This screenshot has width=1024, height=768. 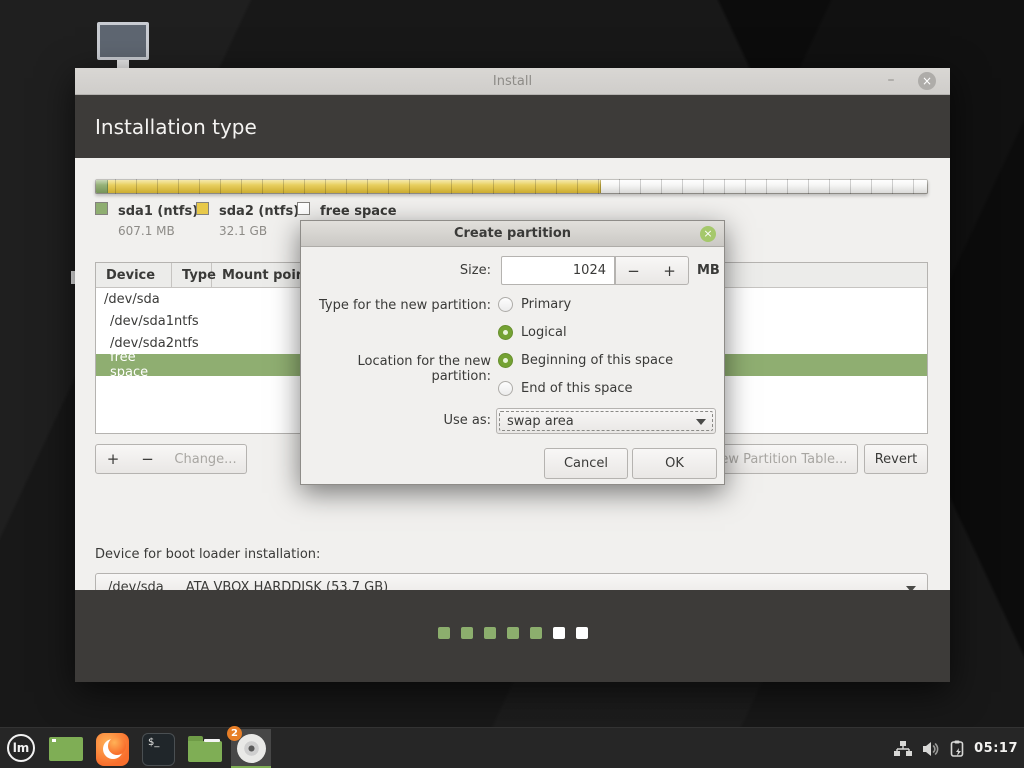 What do you see at coordinates (512, 747) in the screenshot?
I see `taskbar: lm $_ 2 05:17` at bounding box center [512, 747].